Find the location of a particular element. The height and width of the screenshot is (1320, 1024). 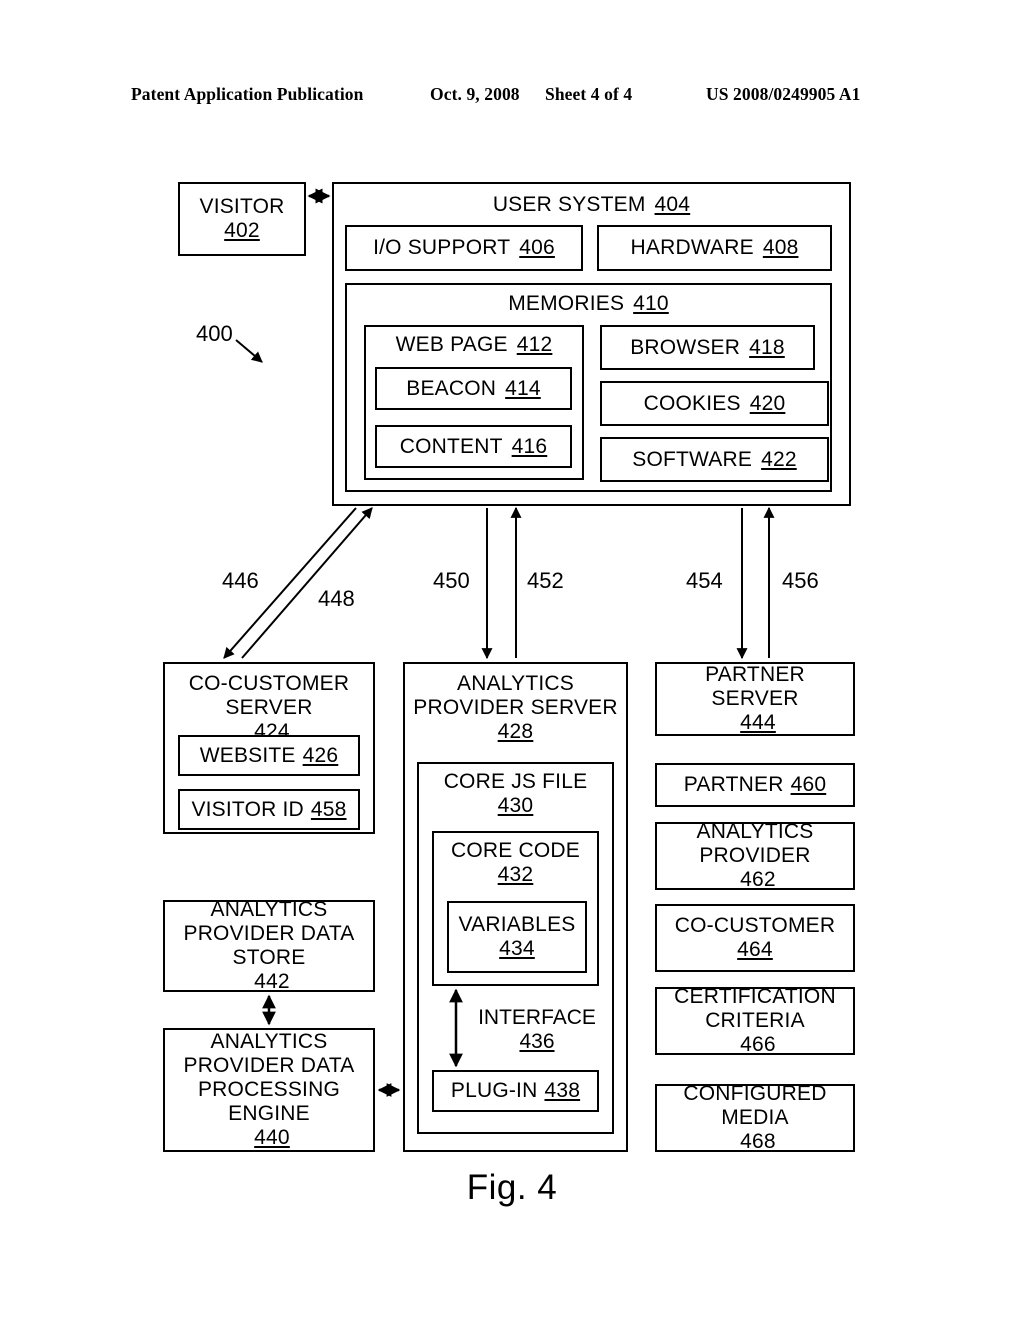

box-memories-label: MEMORIES is located at coordinates (566, 303).